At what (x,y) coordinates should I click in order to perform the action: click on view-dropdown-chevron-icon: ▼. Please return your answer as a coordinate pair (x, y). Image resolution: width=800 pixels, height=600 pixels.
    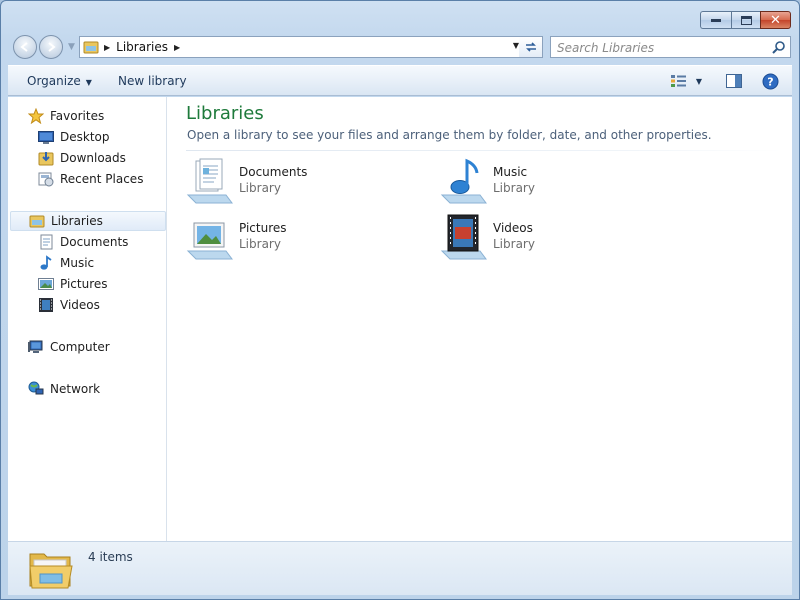
    Looking at the image, I should click on (699, 81).